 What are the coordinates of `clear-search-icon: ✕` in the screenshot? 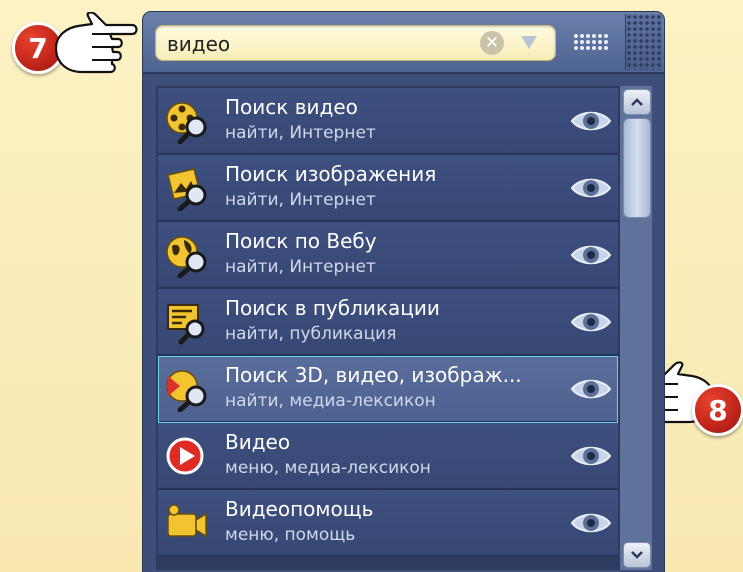 It's located at (492, 43).